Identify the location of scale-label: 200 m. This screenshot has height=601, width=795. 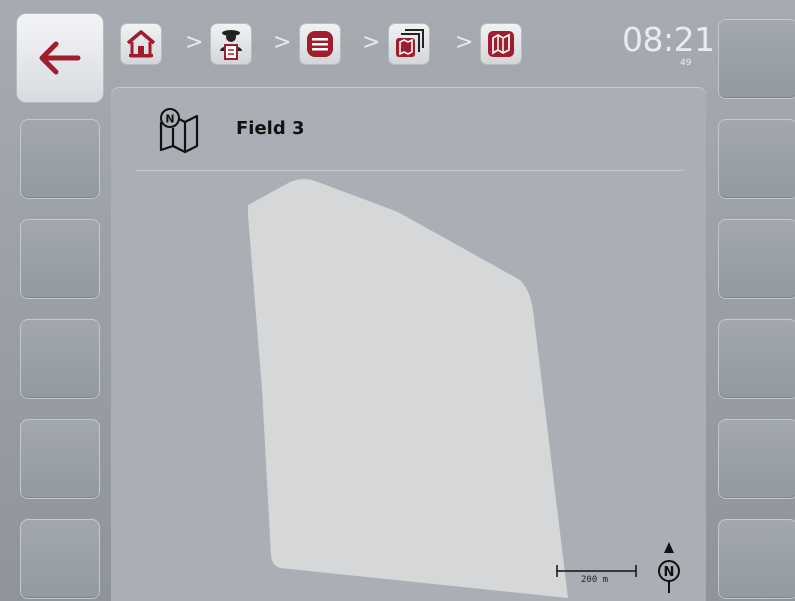
(595, 580).